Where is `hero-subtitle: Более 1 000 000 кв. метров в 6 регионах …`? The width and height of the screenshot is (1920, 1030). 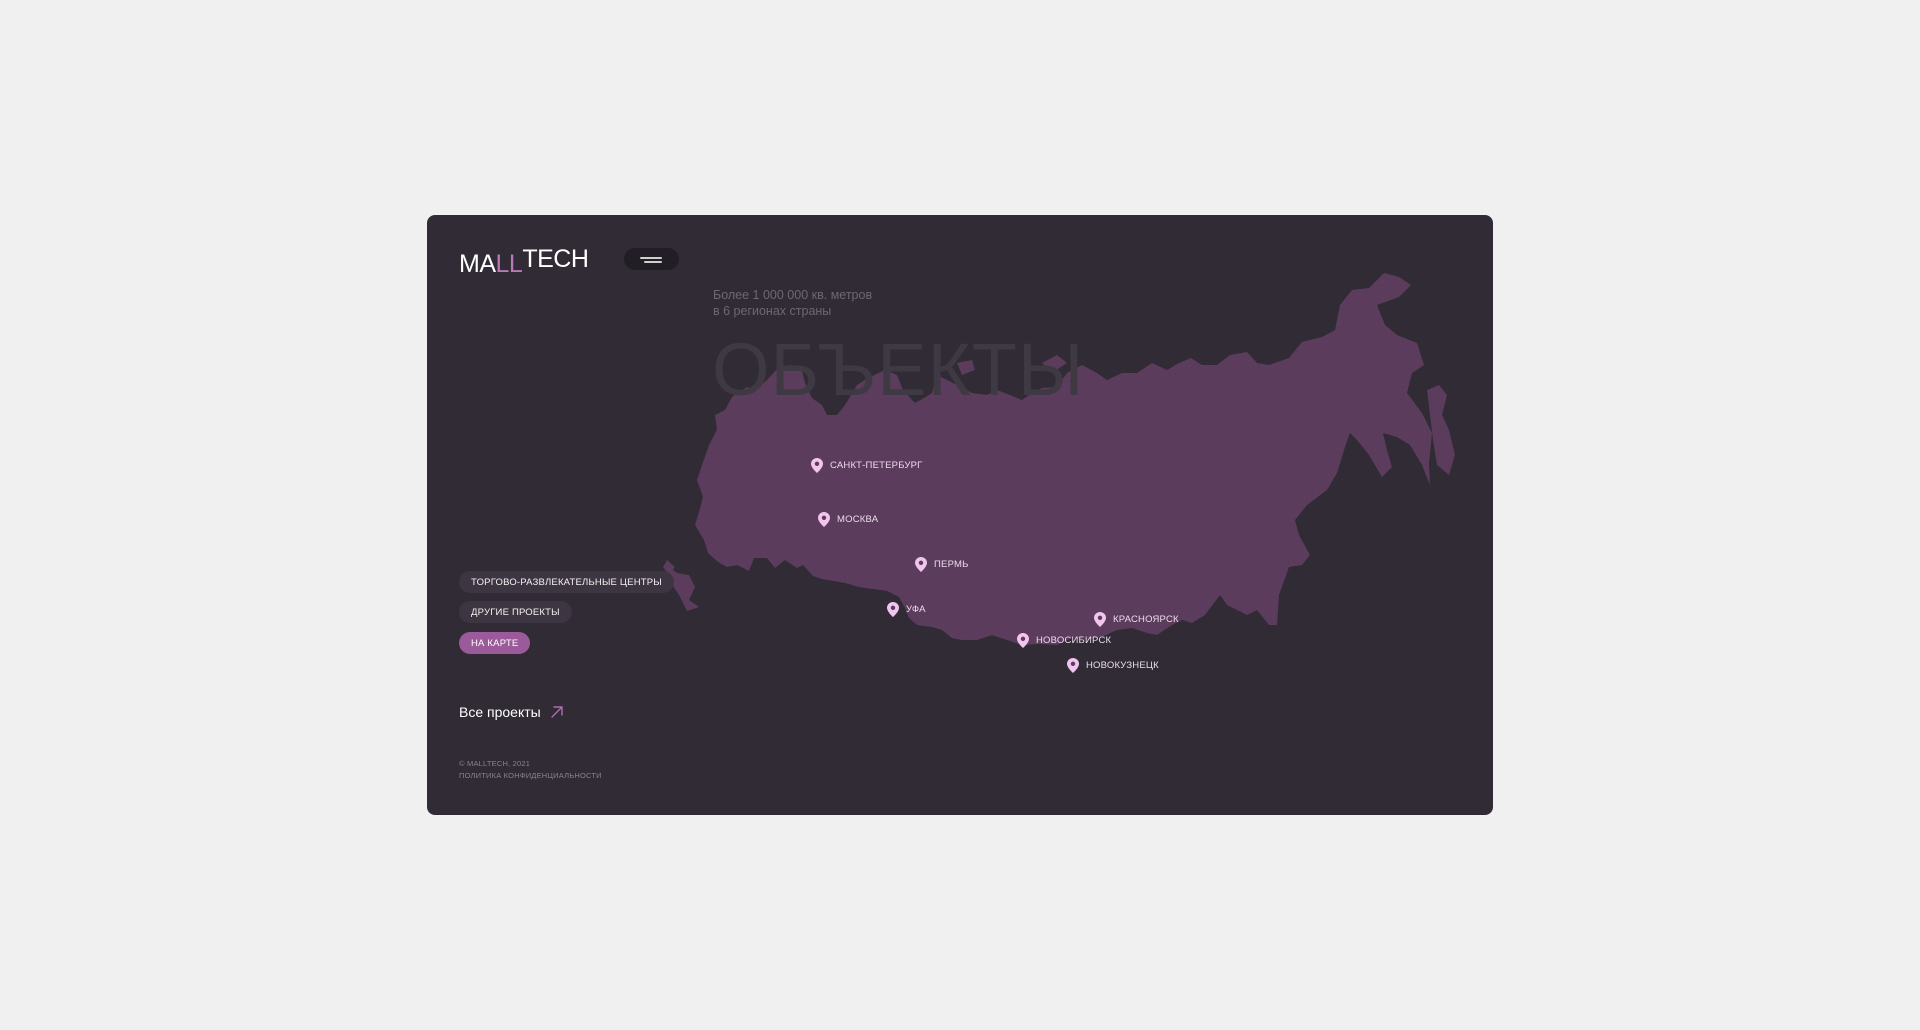
hero-subtitle: Более 1 000 000 кв. метров в 6 регионах … is located at coordinates (792, 303).